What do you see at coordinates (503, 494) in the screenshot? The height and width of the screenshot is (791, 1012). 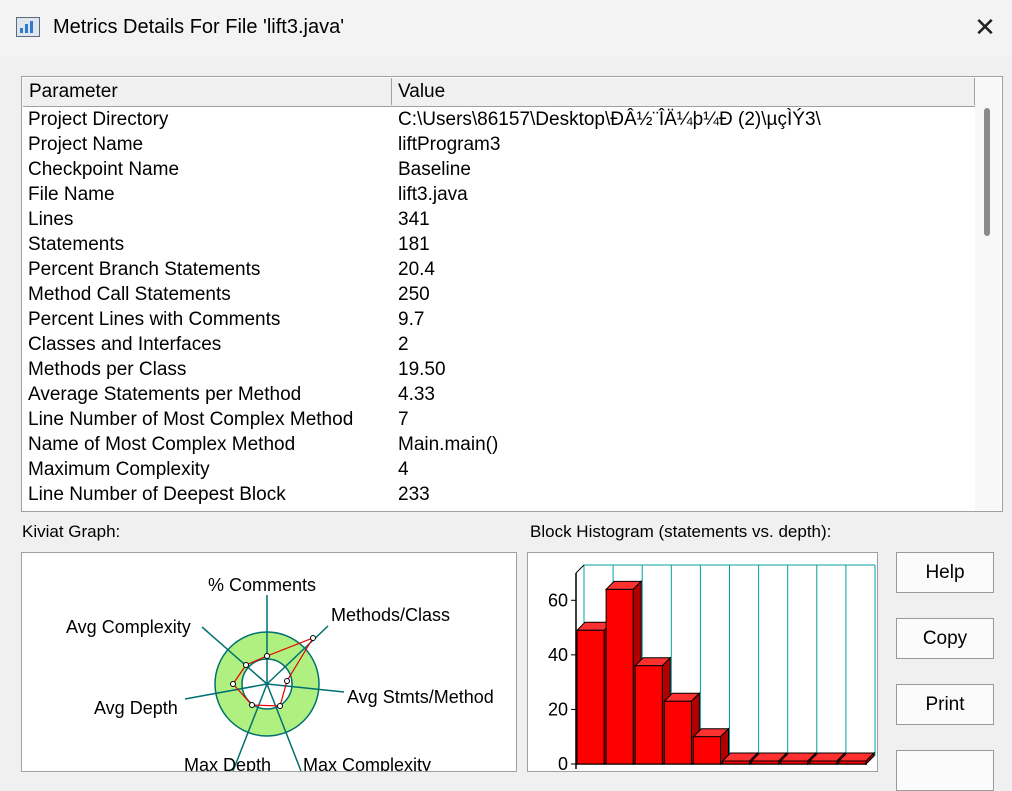 I see `table-row: Line Number of Deepest Block 233` at bounding box center [503, 494].